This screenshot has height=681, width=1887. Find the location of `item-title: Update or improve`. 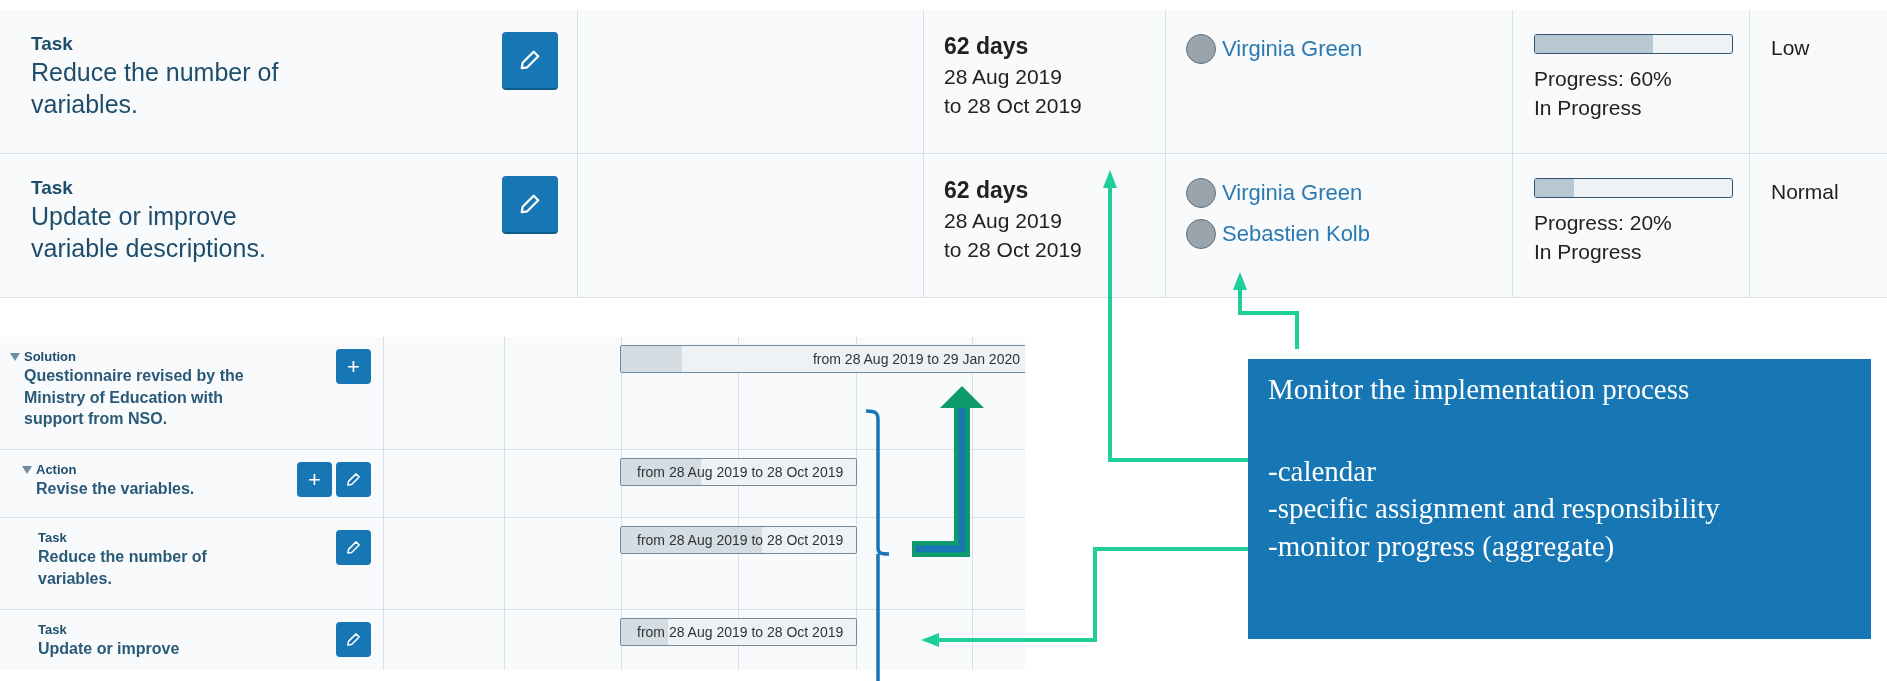

item-title: Update or improve is located at coordinates (109, 649).